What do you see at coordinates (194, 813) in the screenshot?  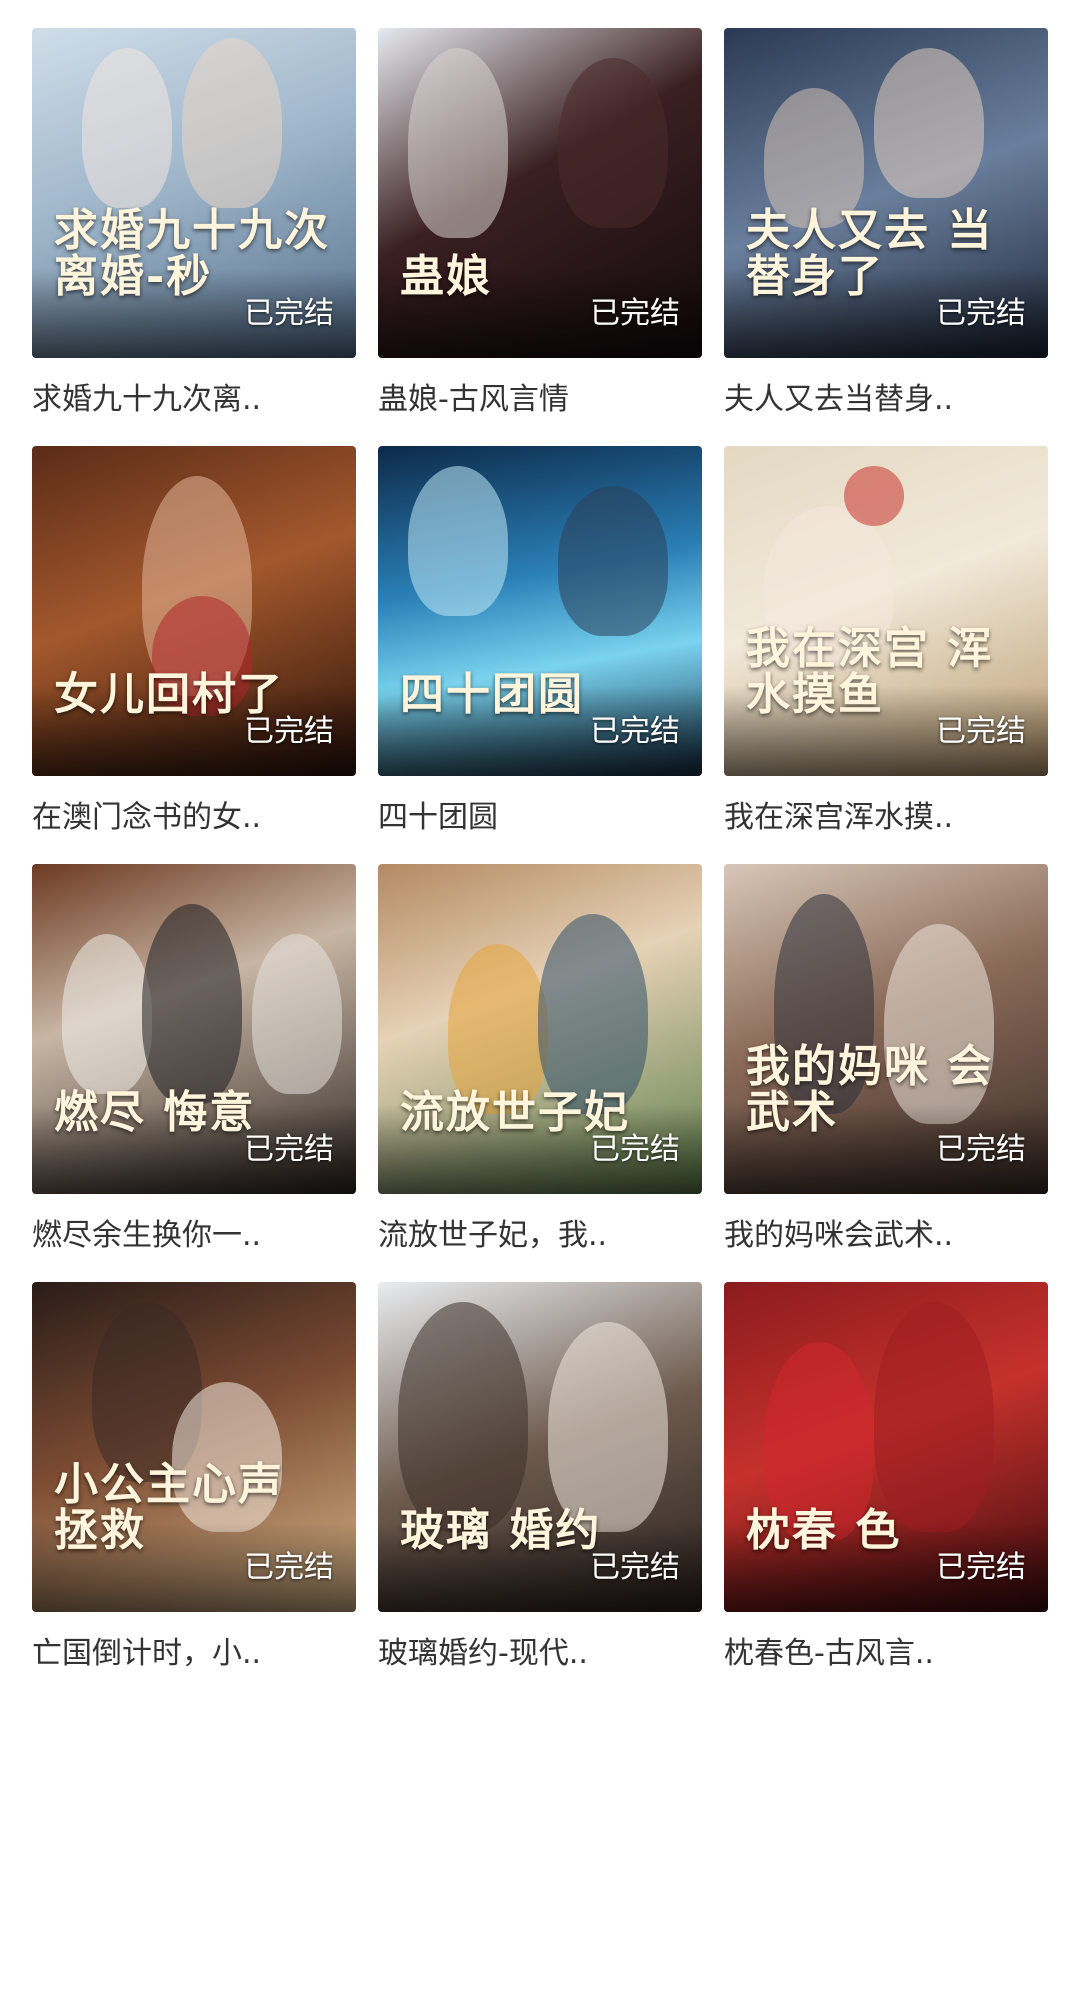 I see `drama-title: 在澳门念书的女..` at bounding box center [194, 813].